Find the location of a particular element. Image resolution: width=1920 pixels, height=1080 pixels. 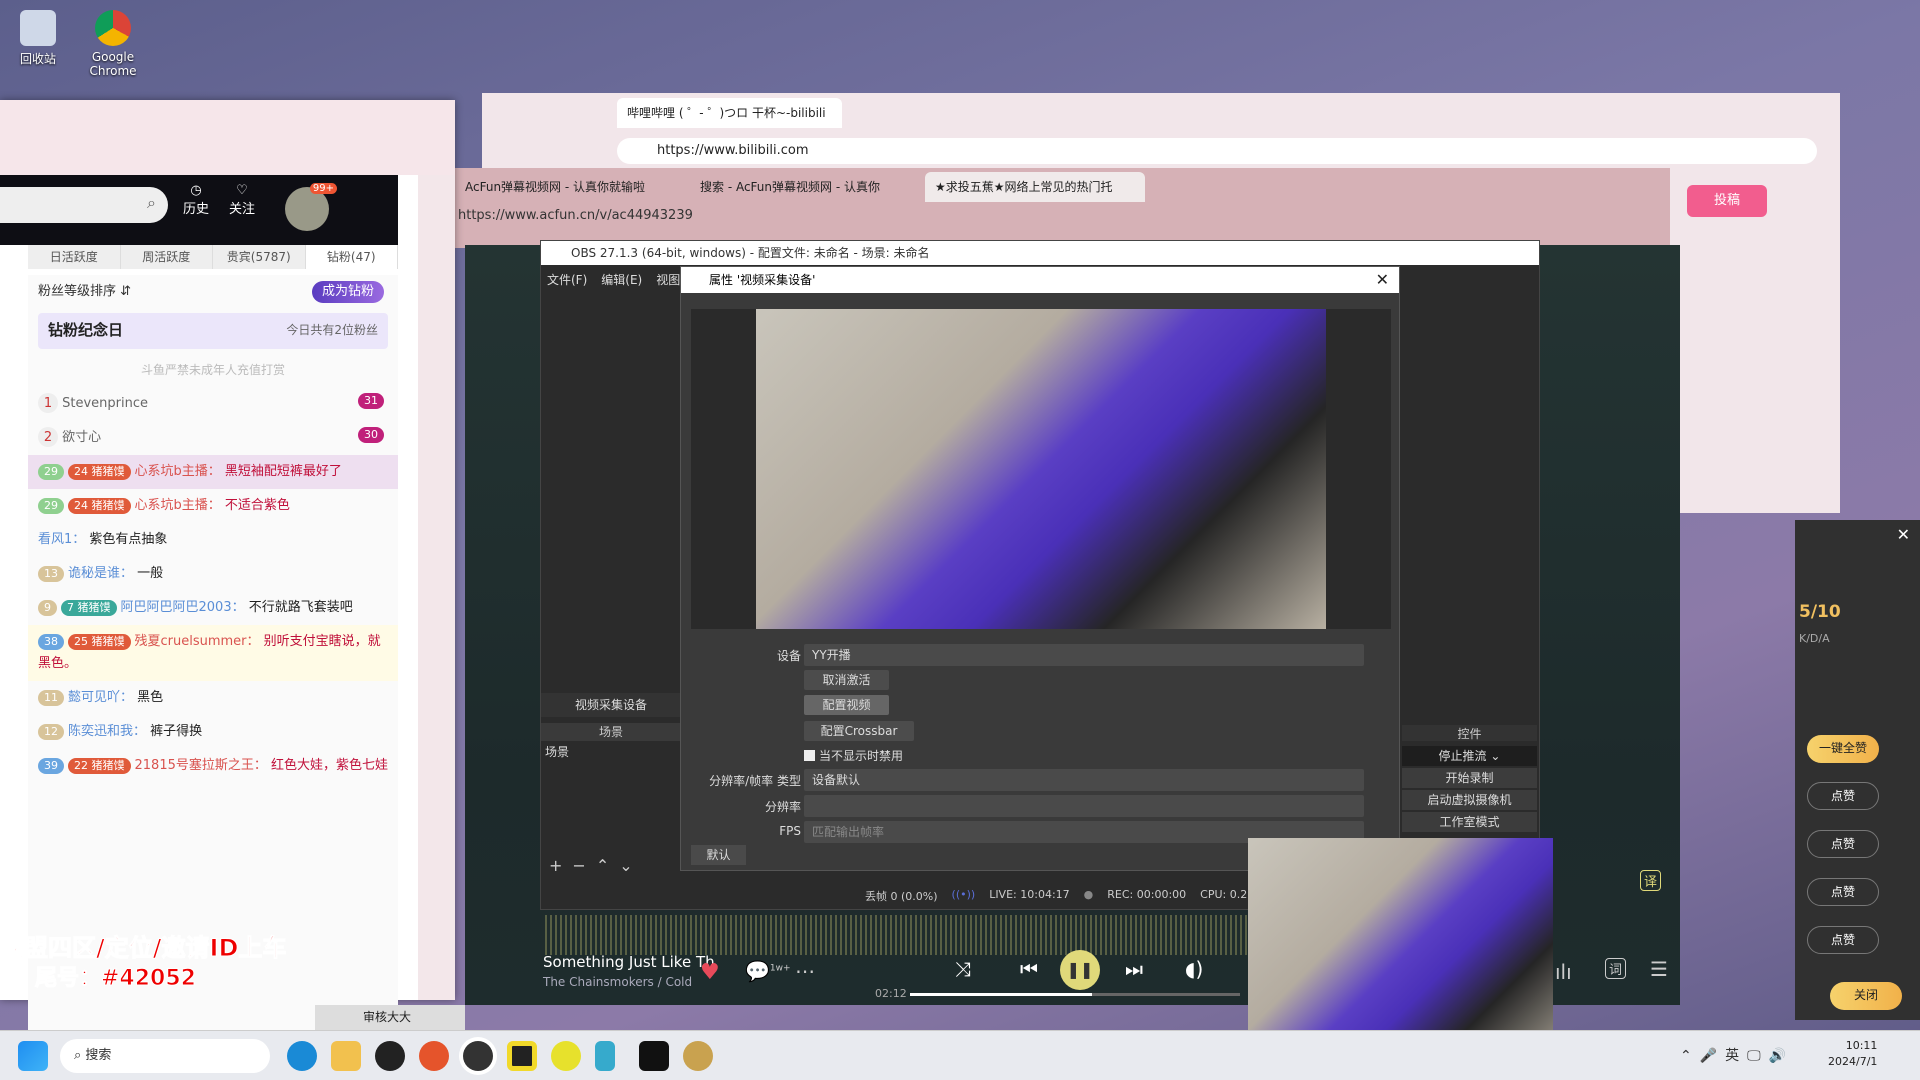

like-heart-icon: ♥ is located at coordinates (710, 972).